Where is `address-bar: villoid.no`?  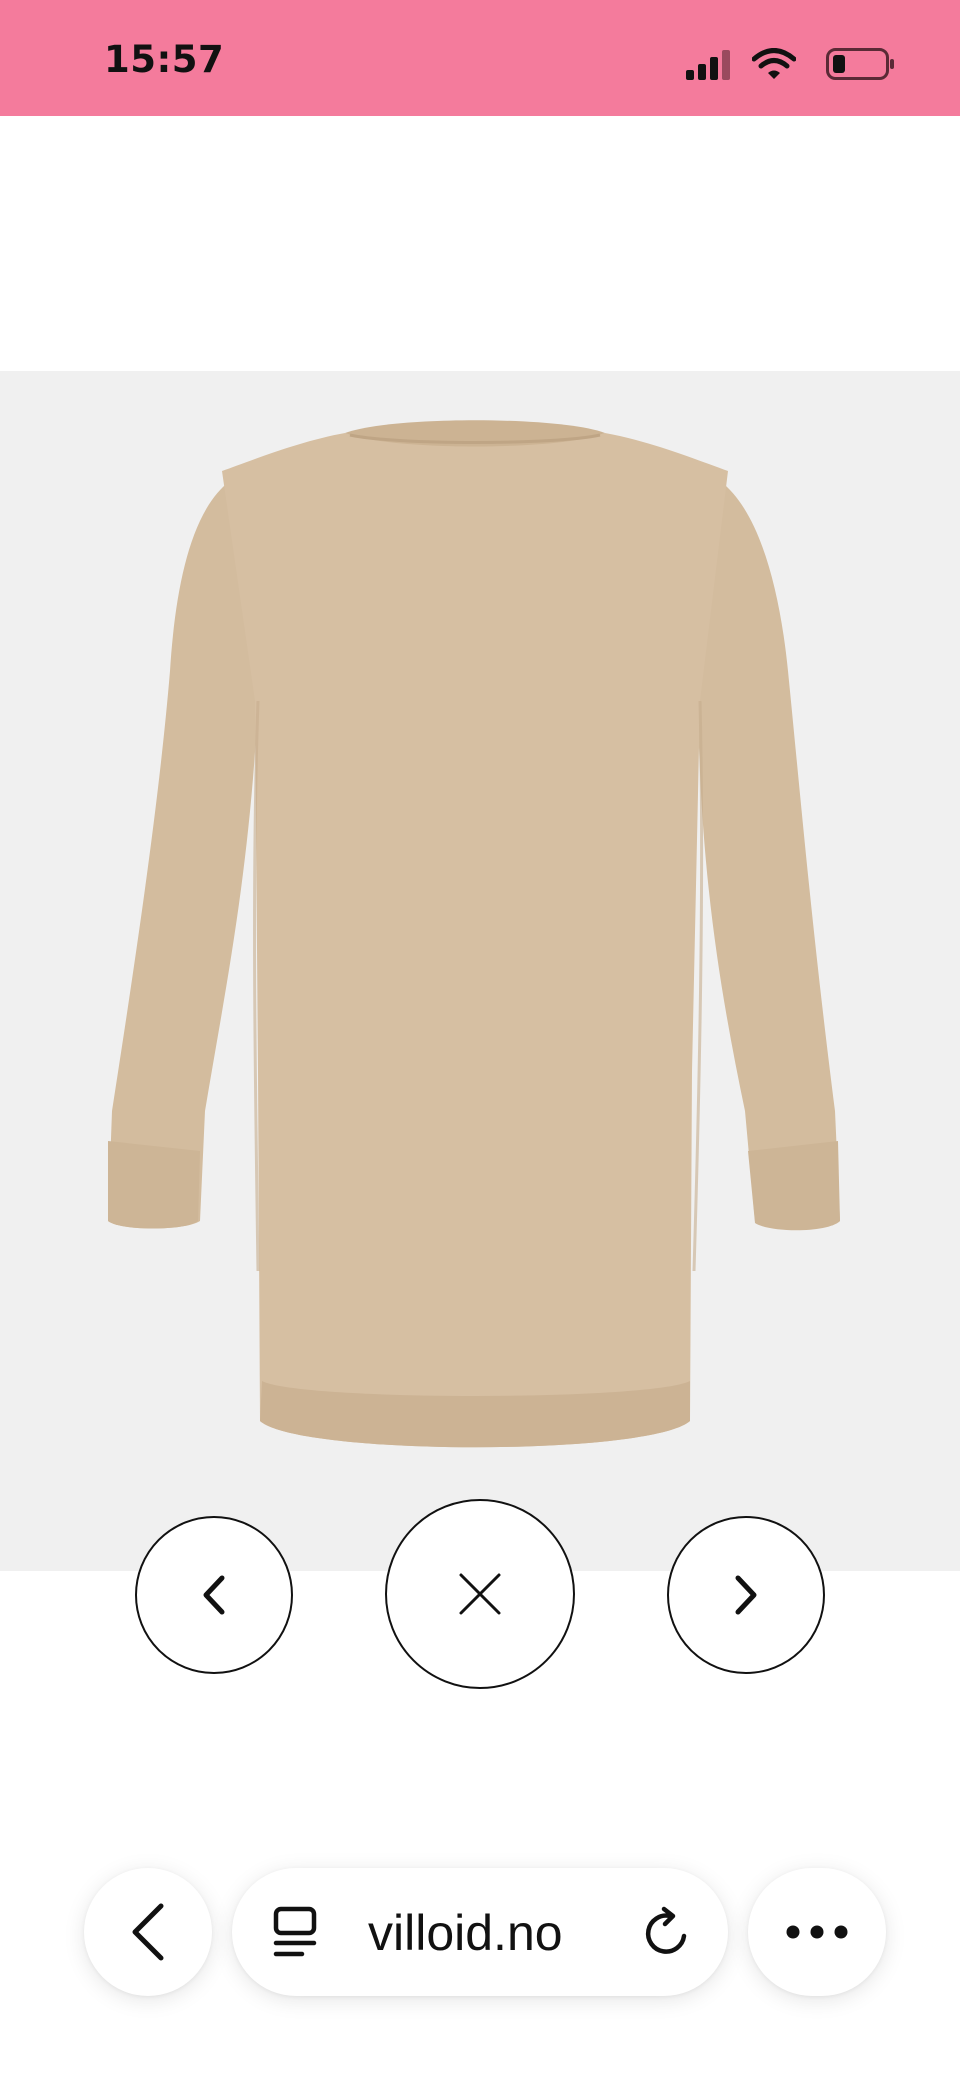 address-bar: villoid.no is located at coordinates (480, 1932).